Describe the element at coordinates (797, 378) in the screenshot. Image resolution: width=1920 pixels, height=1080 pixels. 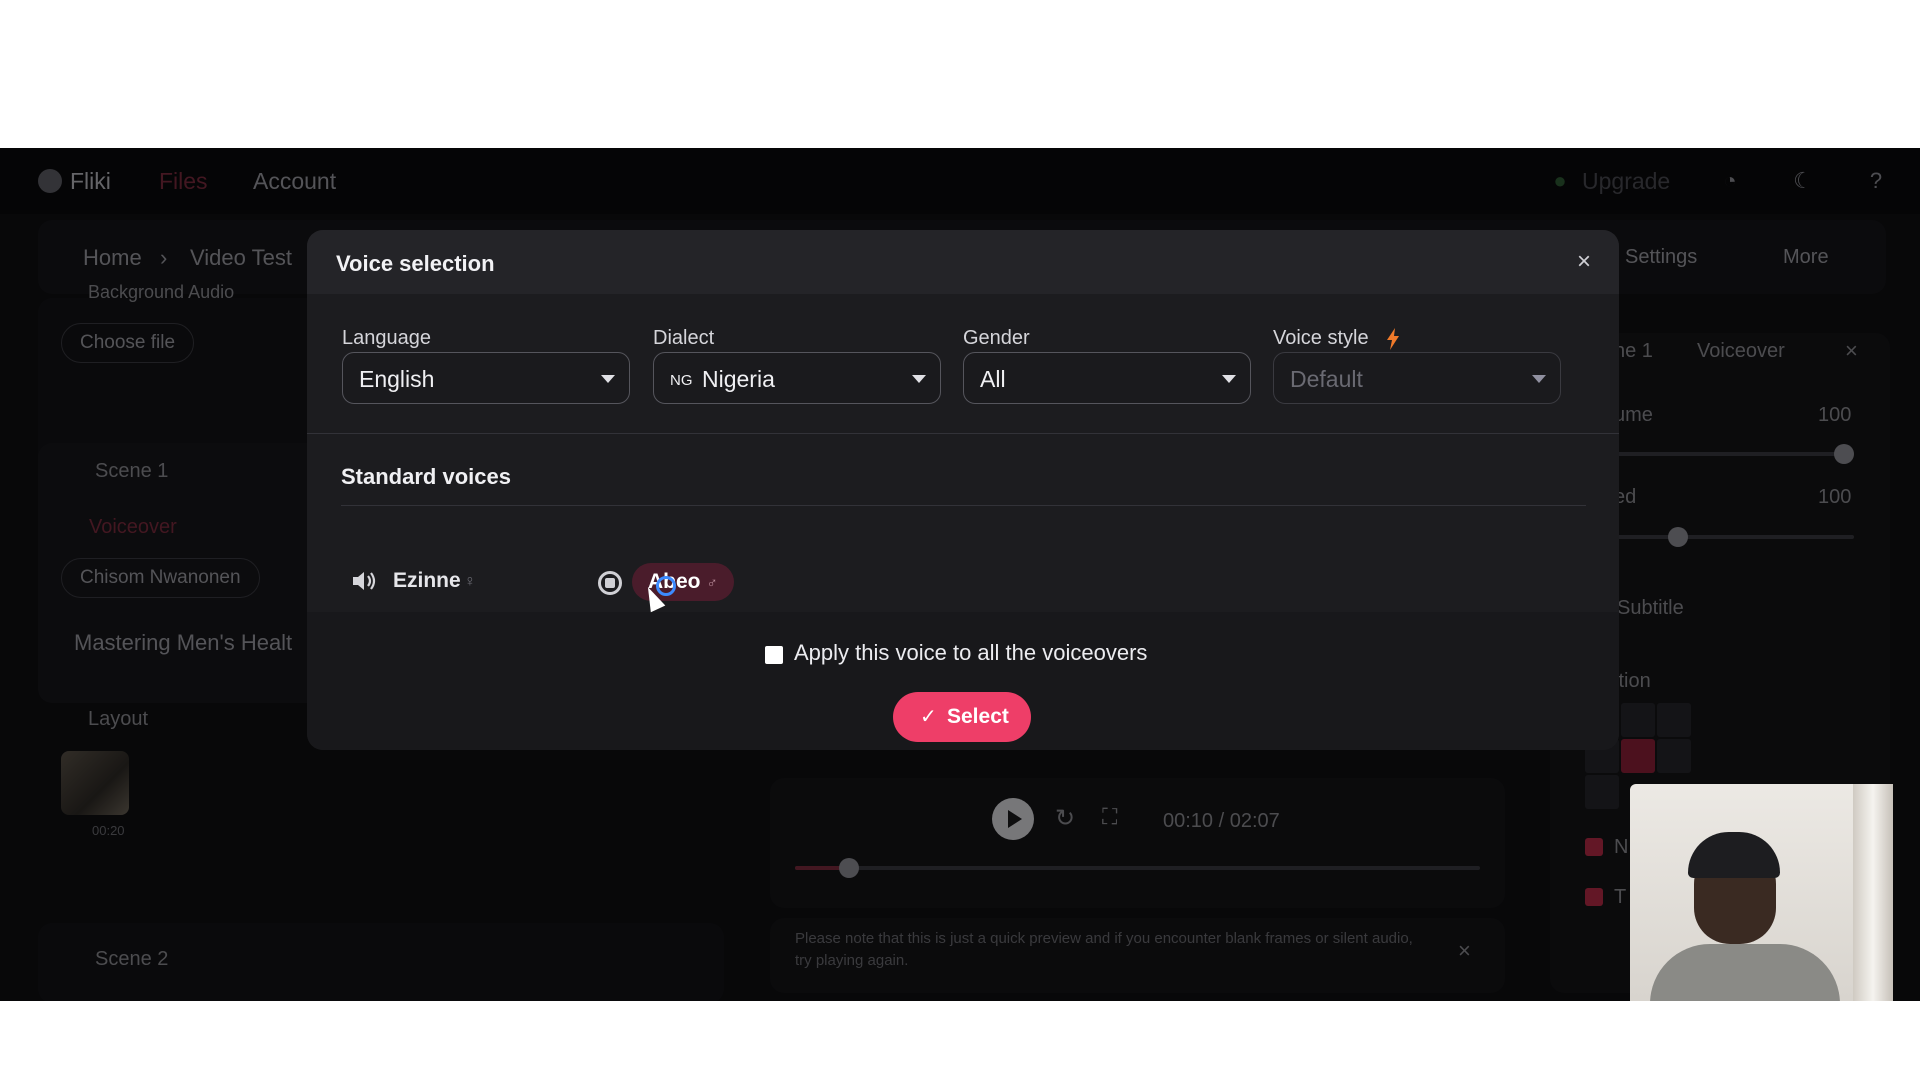
I see `dialect-select: NG Nigeria` at that location.